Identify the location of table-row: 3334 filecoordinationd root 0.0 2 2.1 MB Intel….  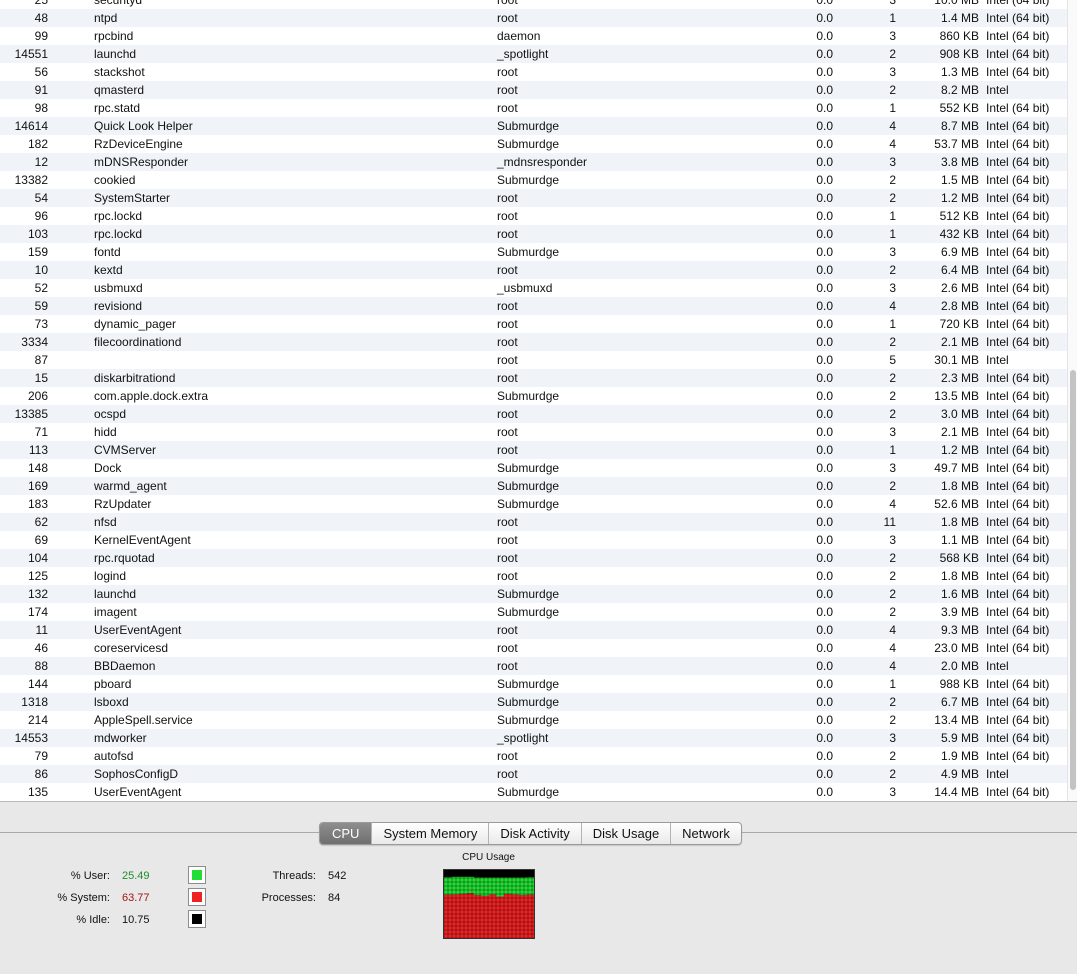
(533, 342).